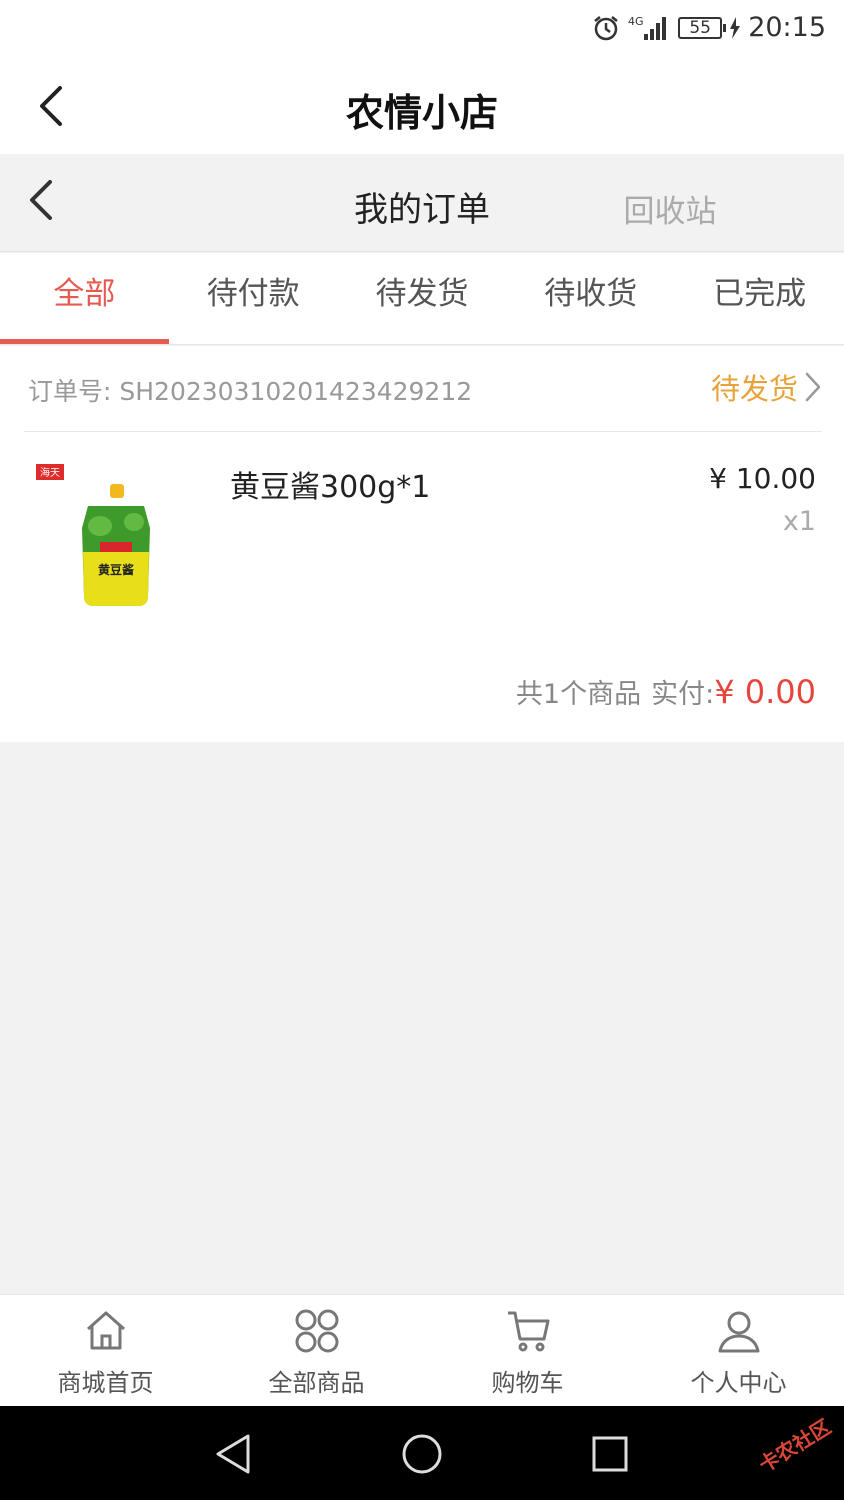 This screenshot has height=1500, width=844. Describe the element at coordinates (330, 484) in the screenshot. I see `product-name: 黄豆酱300g*1` at that location.